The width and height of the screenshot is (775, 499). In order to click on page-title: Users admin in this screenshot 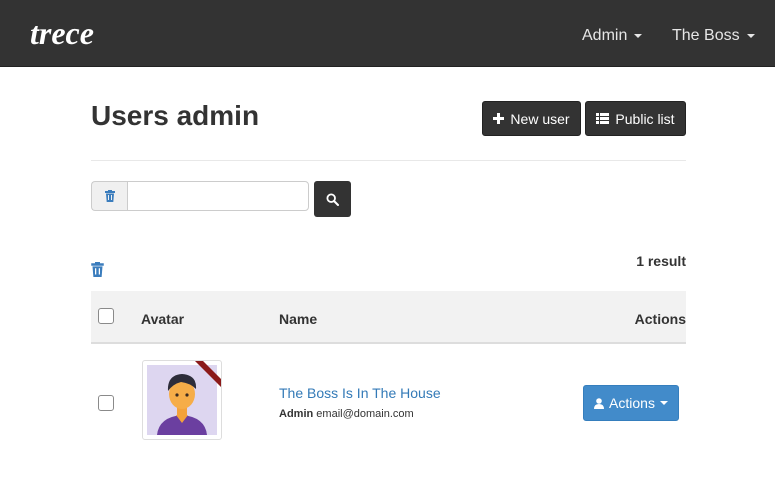, I will do `click(175, 115)`.